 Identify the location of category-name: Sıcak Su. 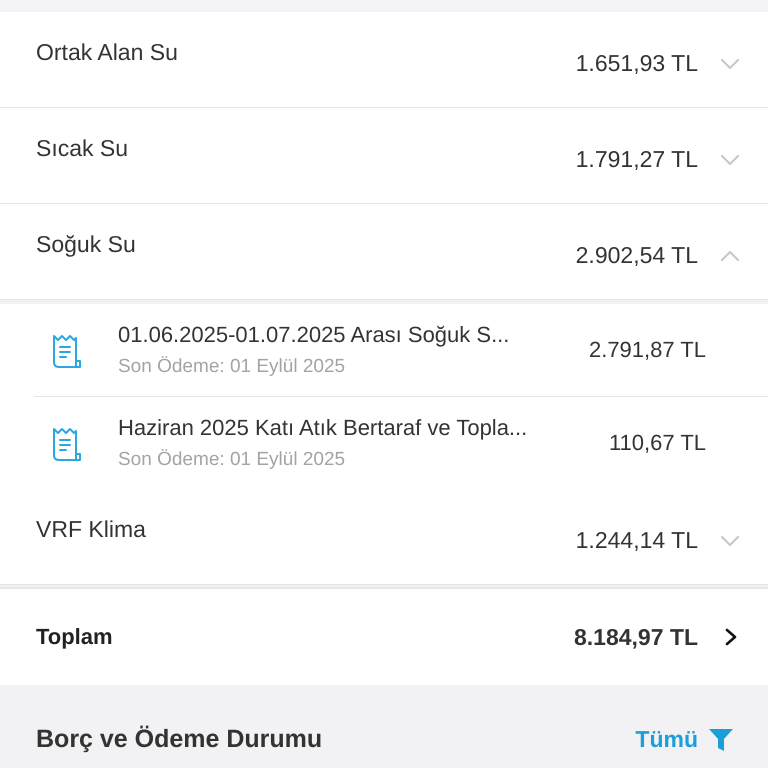
(83, 148).